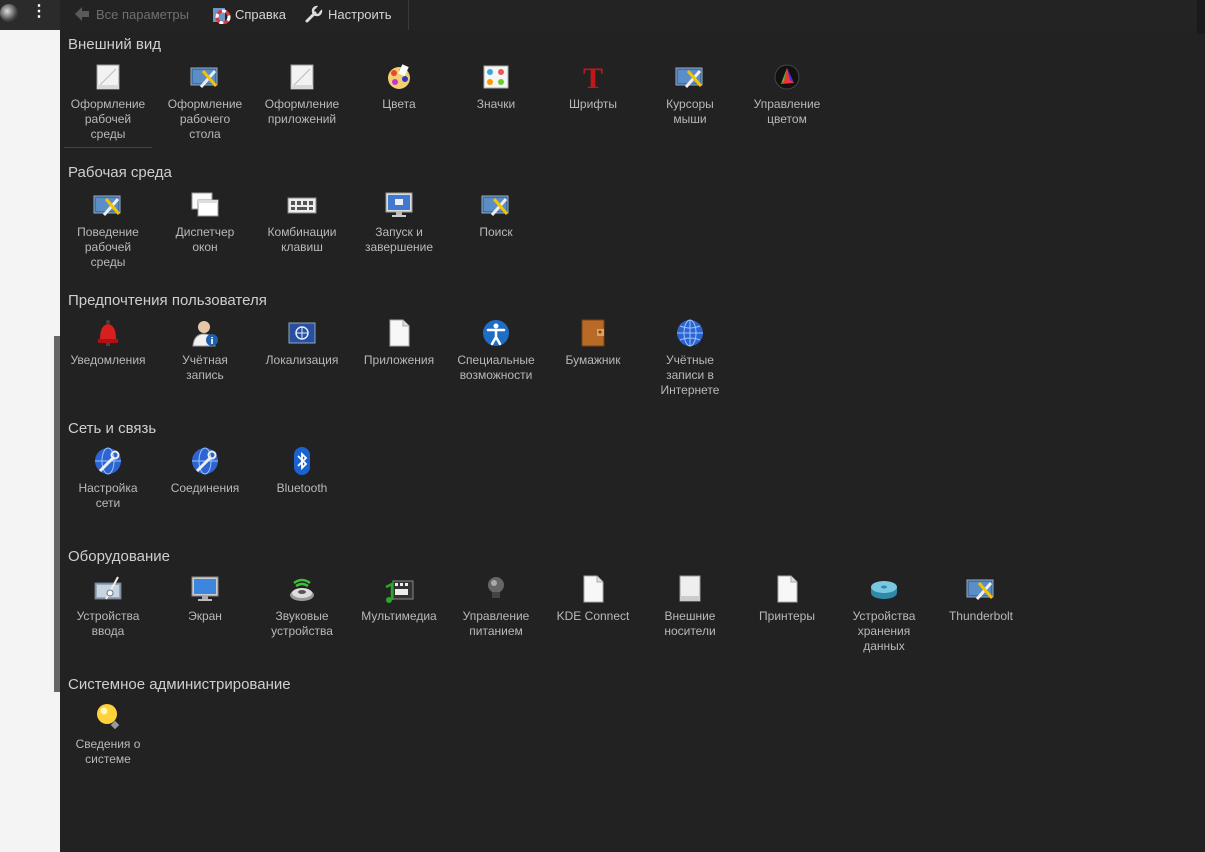 The width and height of the screenshot is (1205, 852). What do you see at coordinates (205, 334) in the screenshot?
I see `user-icon: i` at bounding box center [205, 334].